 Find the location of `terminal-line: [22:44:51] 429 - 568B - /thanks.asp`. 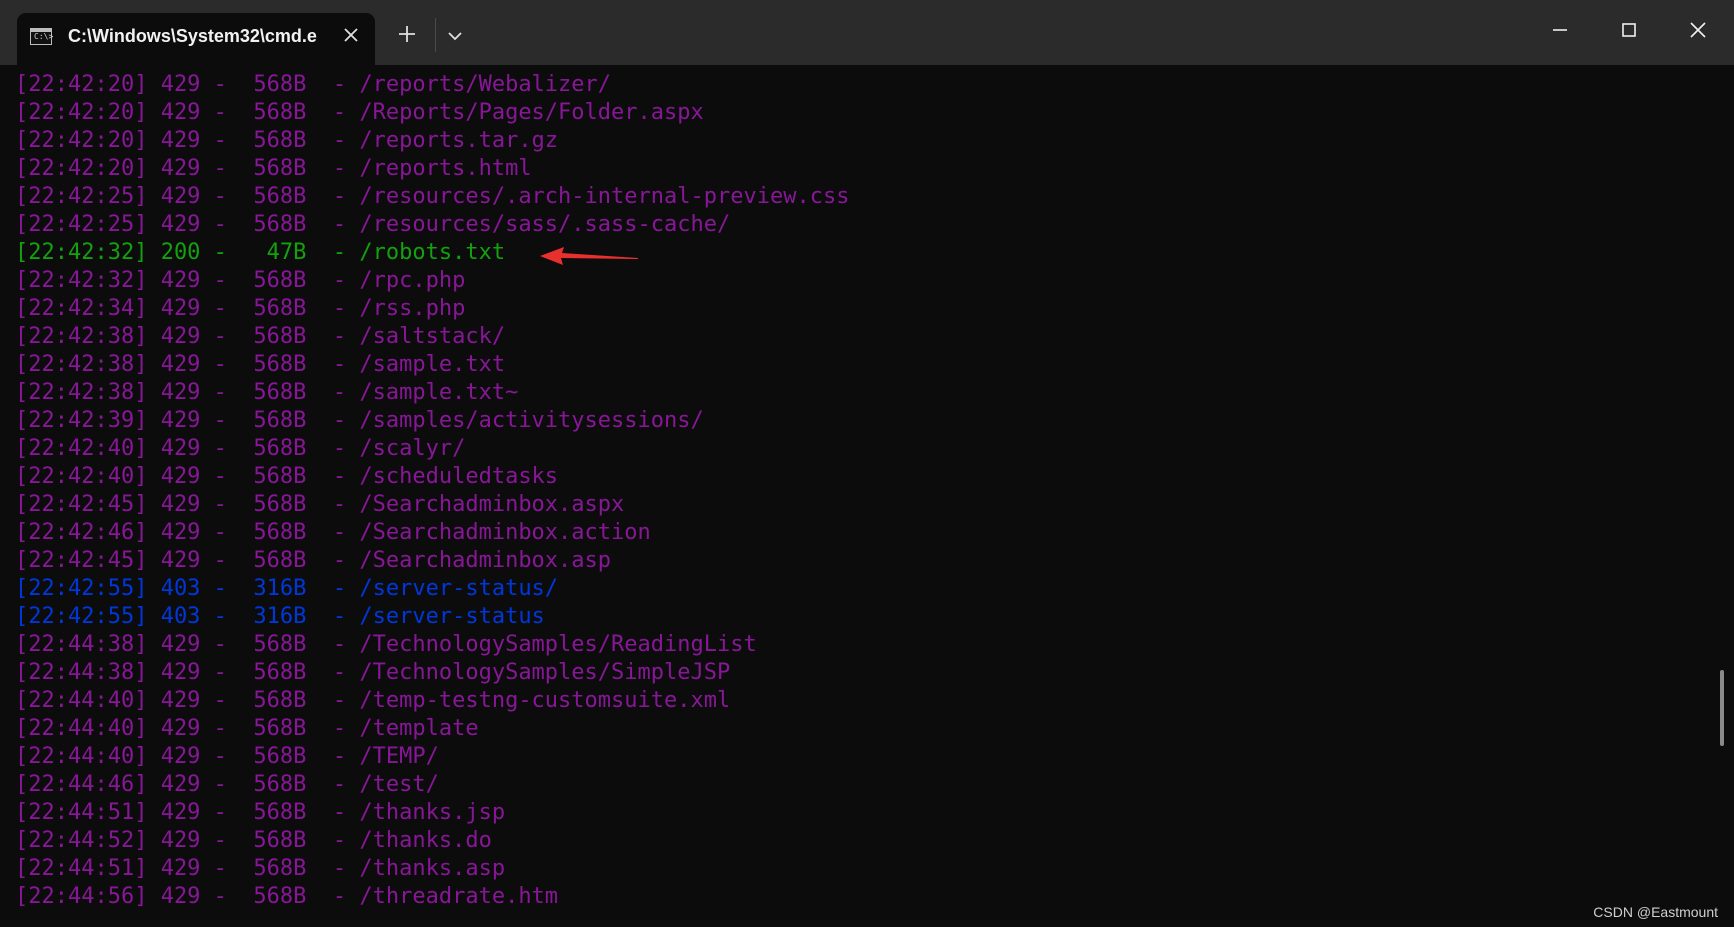

terminal-line: [22:44:51] 429 - 568B - /thanks.asp is located at coordinates (260, 868).